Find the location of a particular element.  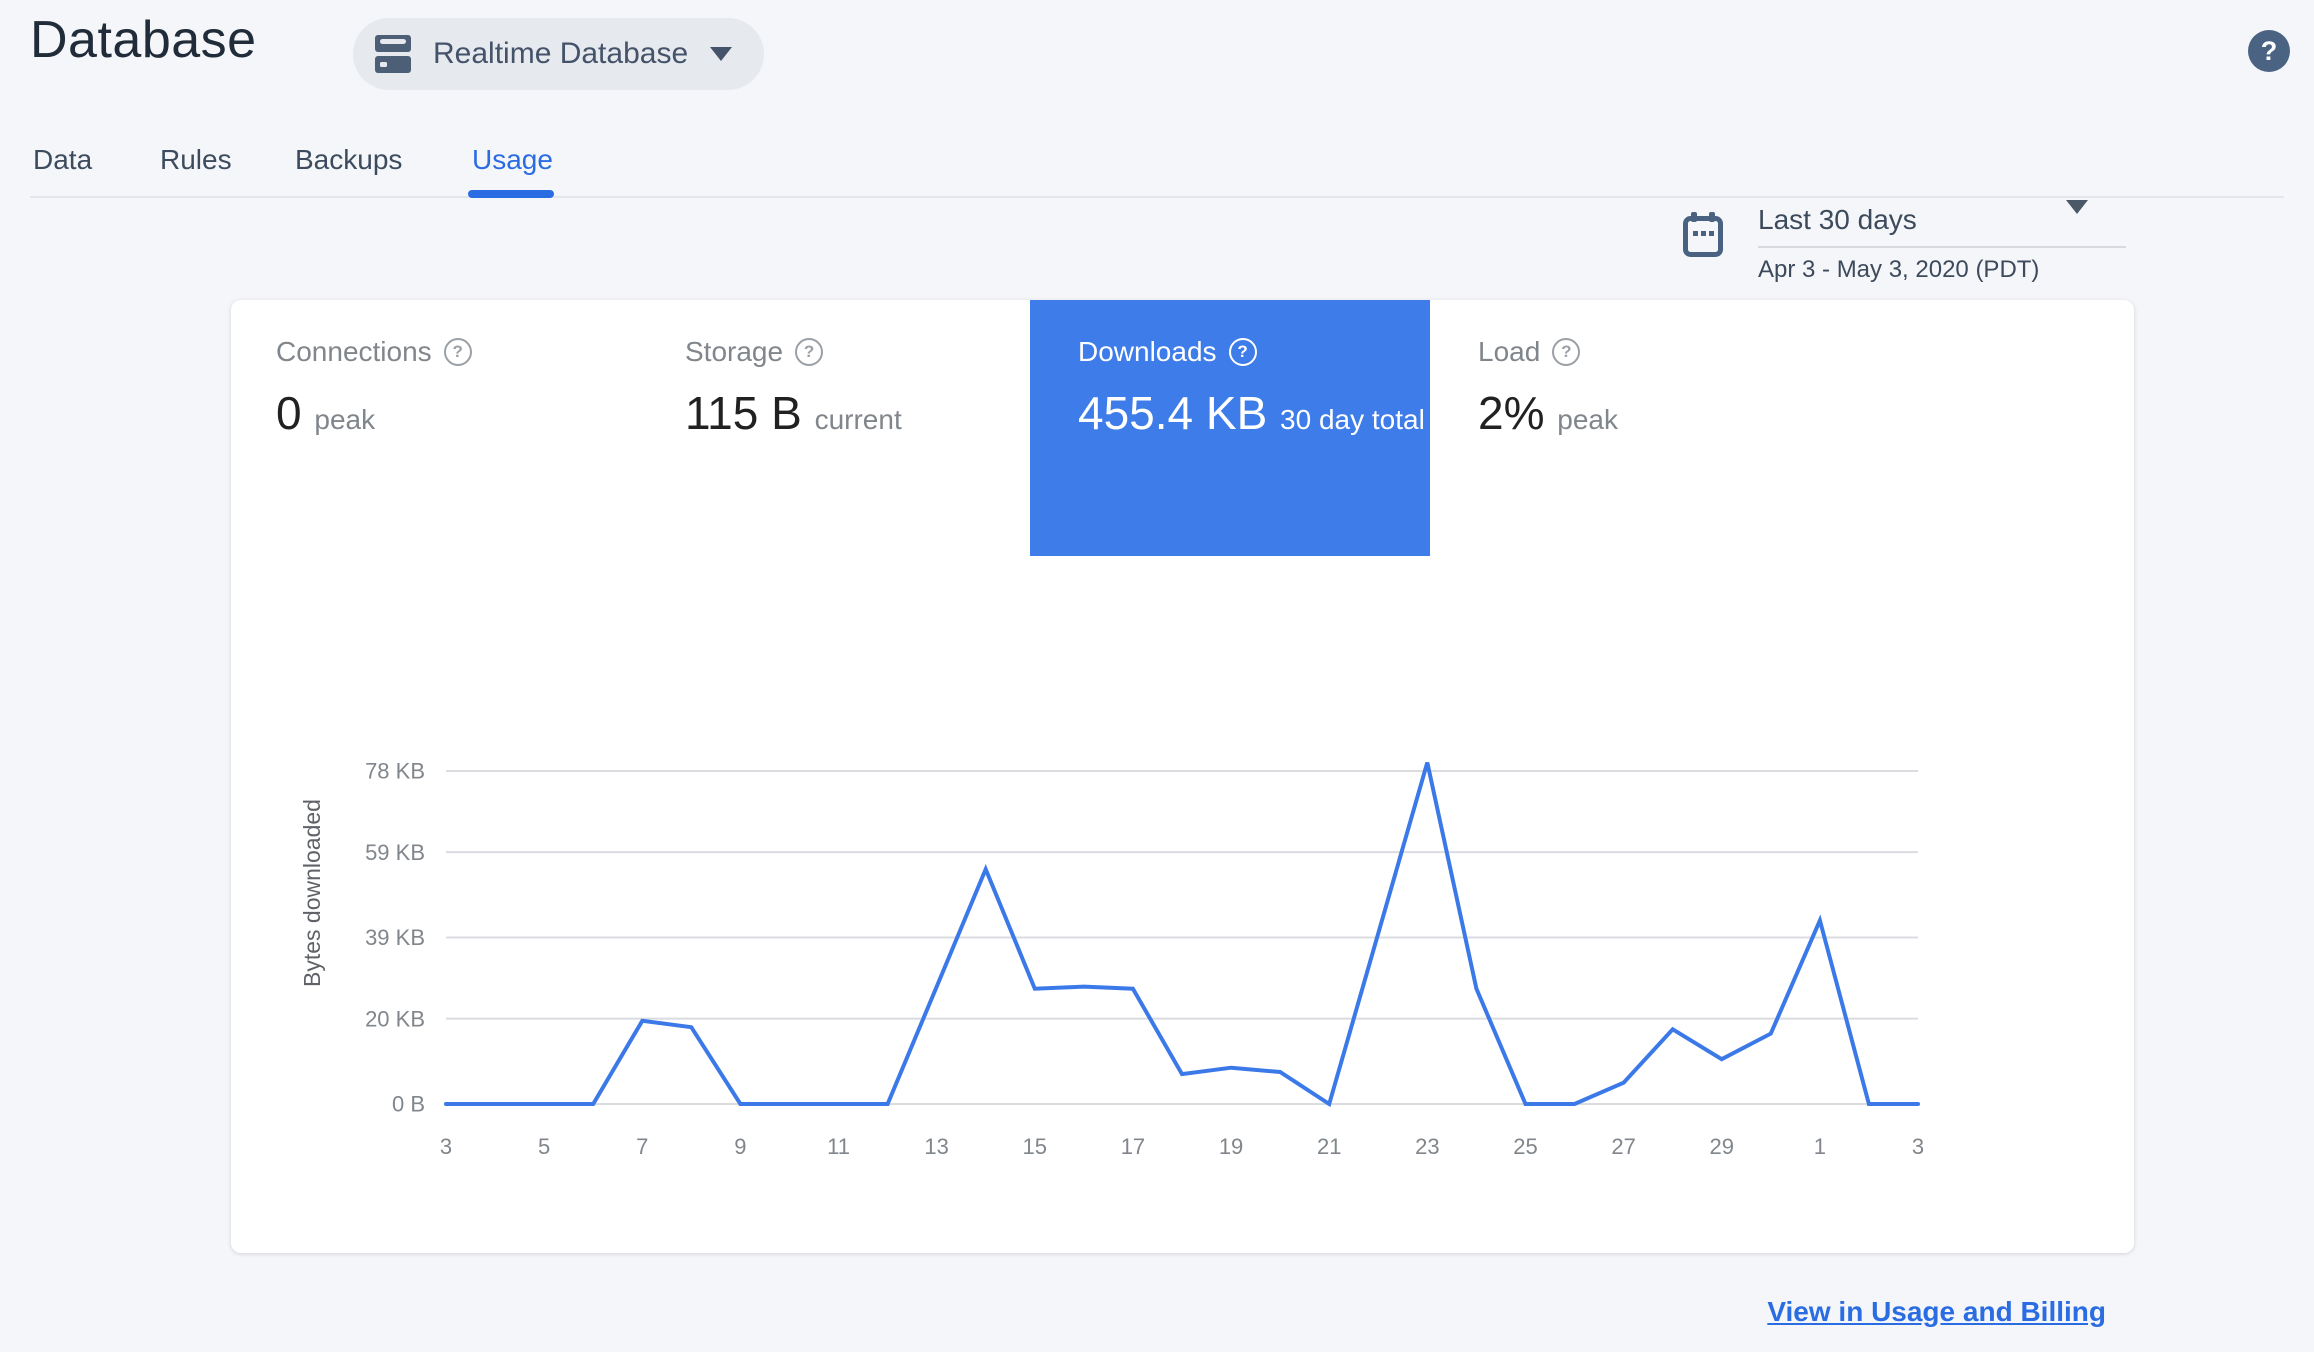

svg-text: 78 KB is located at coordinates (395, 771).